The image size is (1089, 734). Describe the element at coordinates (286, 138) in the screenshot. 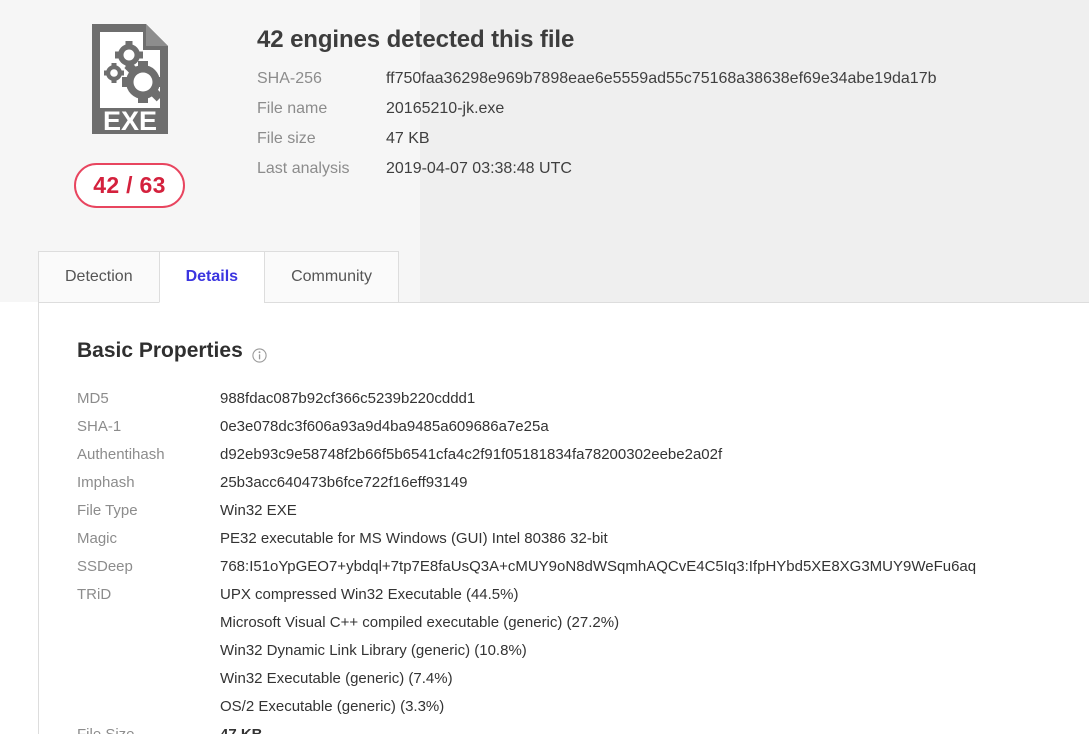

I see `meta-label-filesize: File size` at that location.